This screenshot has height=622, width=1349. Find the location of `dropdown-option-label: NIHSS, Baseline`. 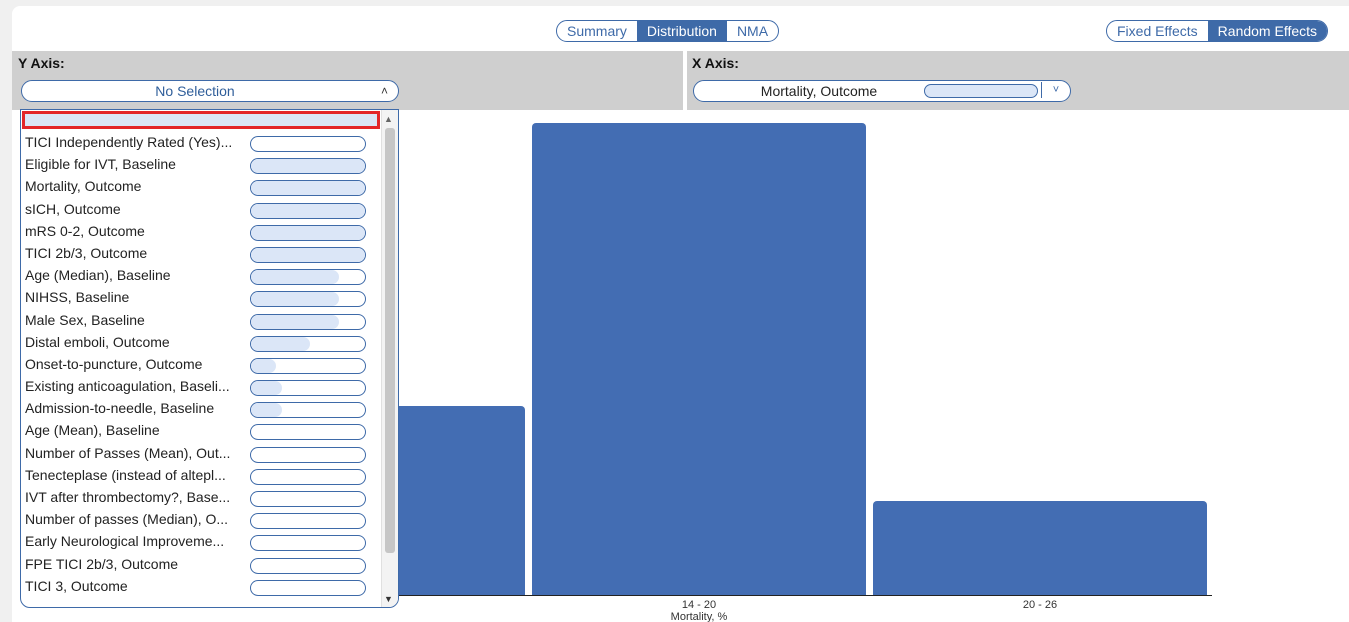

dropdown-option-label: NIHSS, Baseline is located at coordinates (77, 297).